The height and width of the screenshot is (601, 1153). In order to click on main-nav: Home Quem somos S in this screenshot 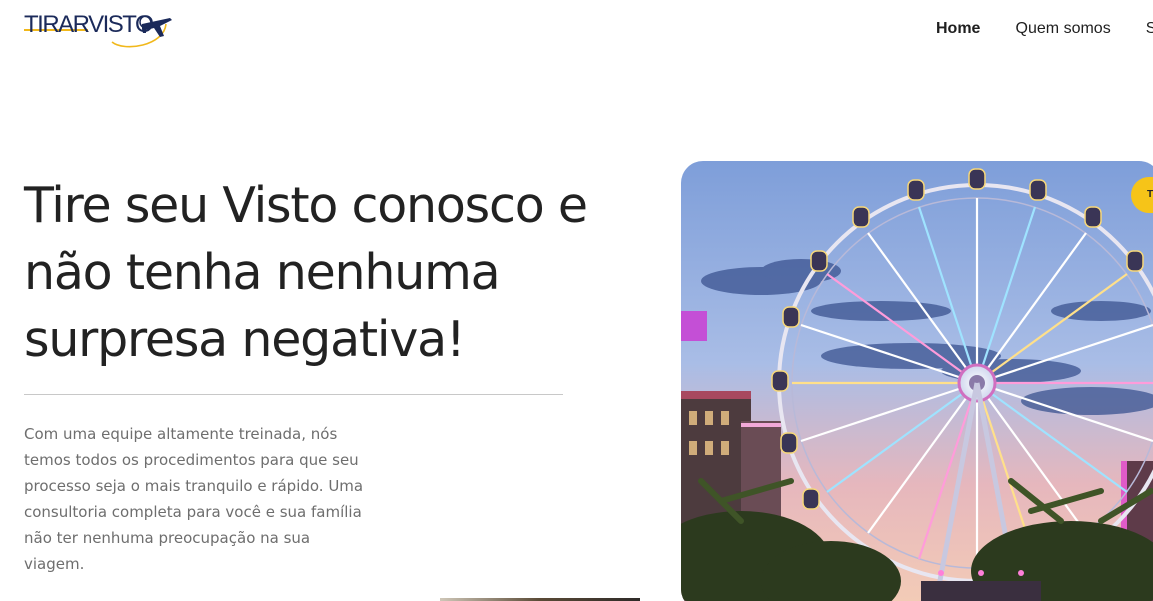, I will do `click(1044, 28)`.